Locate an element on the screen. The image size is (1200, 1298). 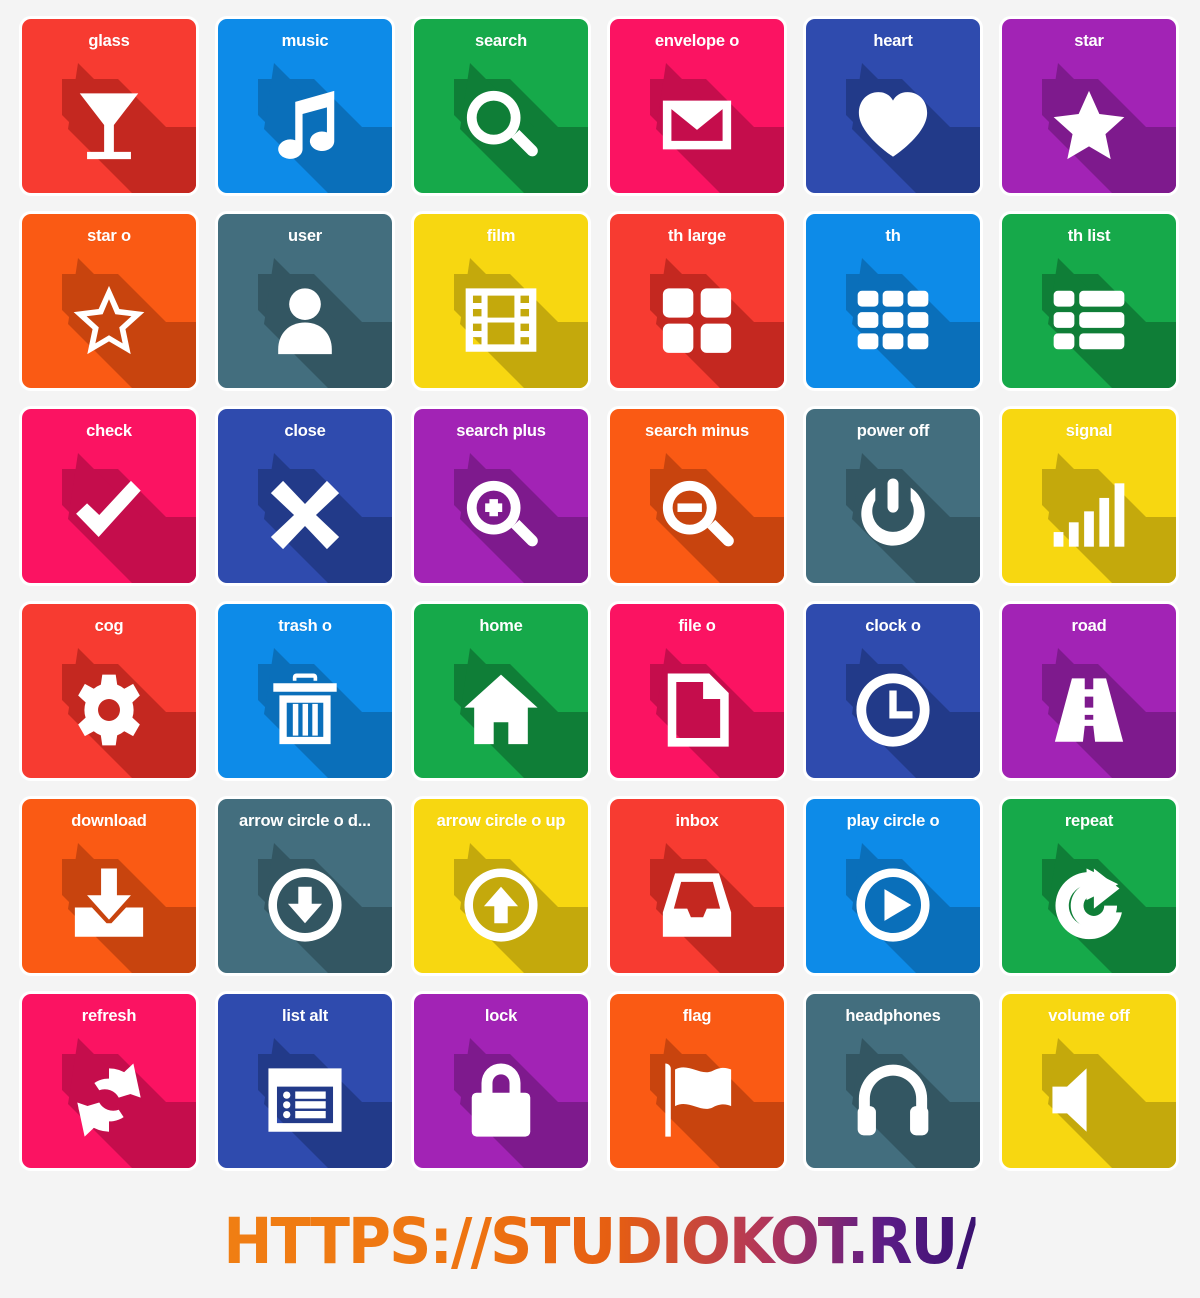
icon-tile-list-alt: list alt is located at coordinates (305, 1081).